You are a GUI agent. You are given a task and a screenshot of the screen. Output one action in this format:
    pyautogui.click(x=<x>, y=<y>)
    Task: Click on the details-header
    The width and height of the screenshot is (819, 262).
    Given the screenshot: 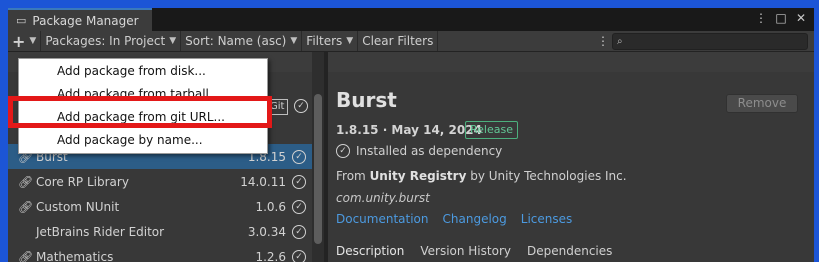 What is the action you would take?
    pyautogui.click(x=571, y=62)
    